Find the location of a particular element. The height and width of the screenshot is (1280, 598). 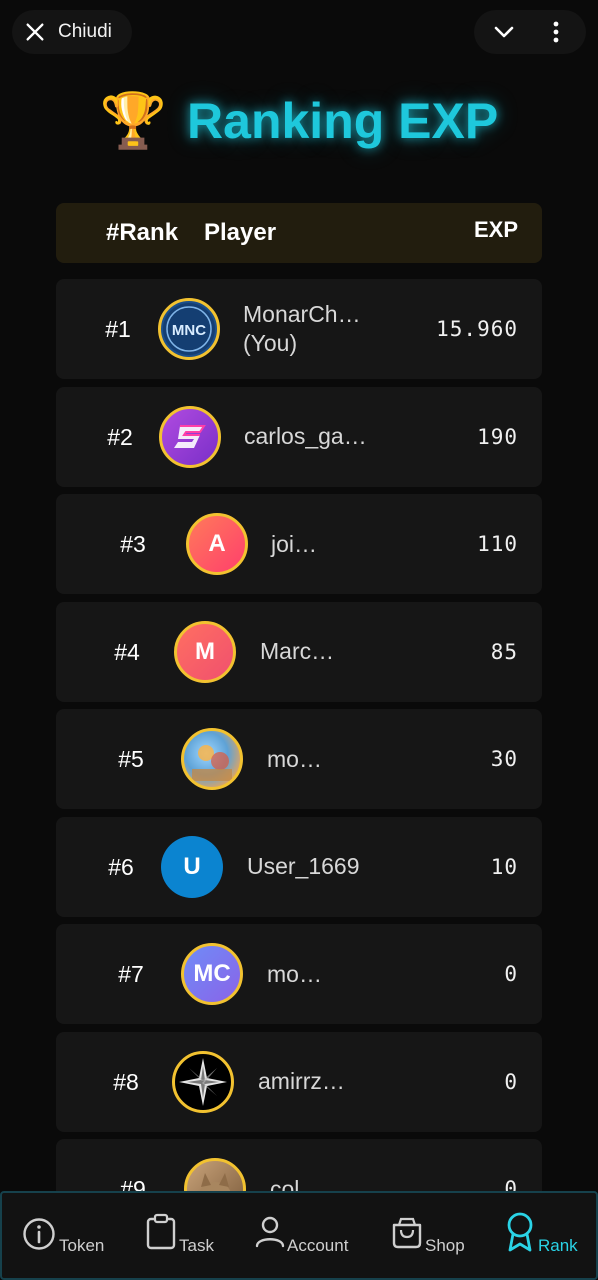

nav-label: Rank is located at coordinates (558, 1245).